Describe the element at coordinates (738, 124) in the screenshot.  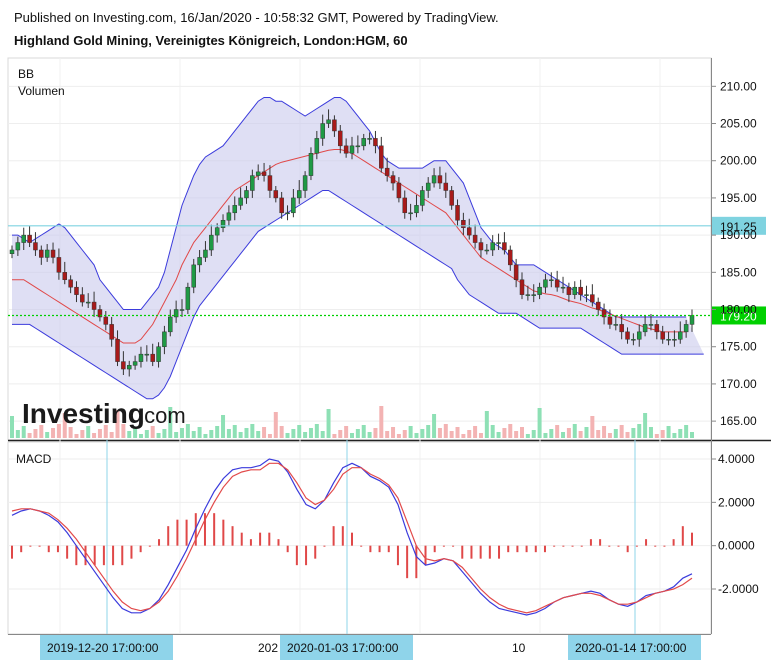
I see `price-tick-label: 205.00` at that location.